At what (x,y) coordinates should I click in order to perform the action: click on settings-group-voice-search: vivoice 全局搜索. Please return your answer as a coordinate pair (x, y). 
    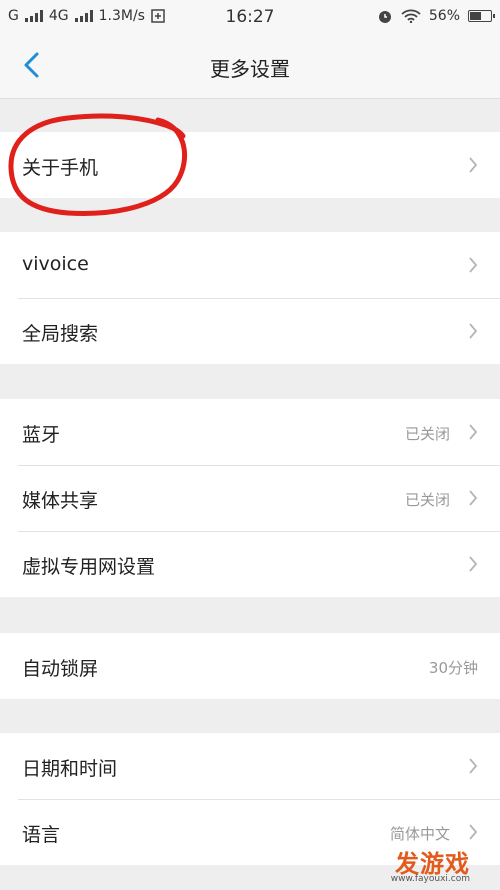
    Looking at the image, I should click on (250, 298).